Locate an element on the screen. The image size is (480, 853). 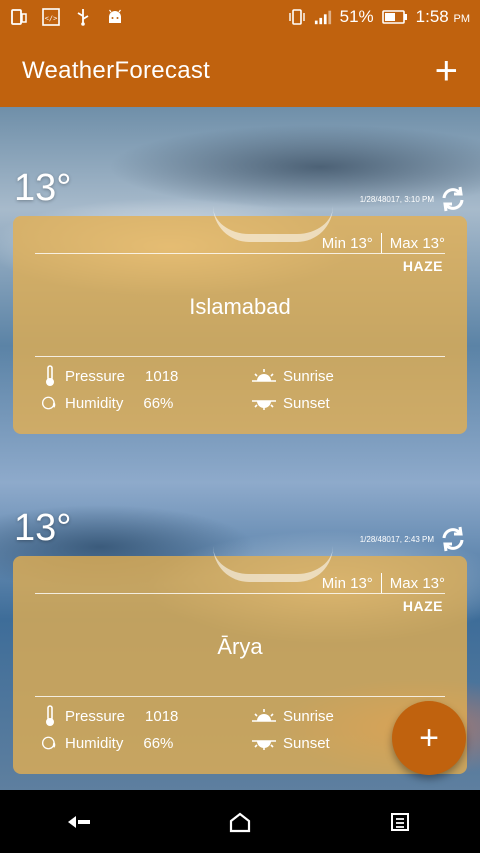
home-icon is located at coordinates (240, 822).